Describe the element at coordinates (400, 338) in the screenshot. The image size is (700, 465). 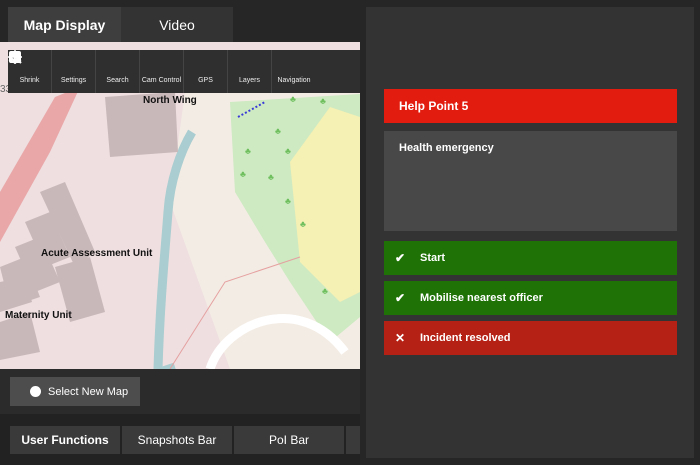
I see `close-icon: ✕` at that location.